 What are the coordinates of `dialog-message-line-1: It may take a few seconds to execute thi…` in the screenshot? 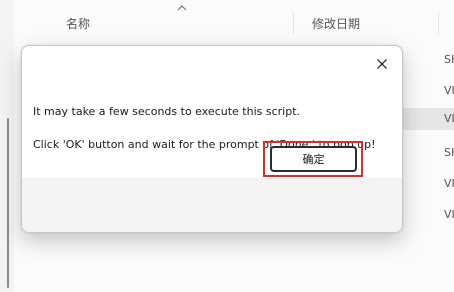 It's located at (167, 111).